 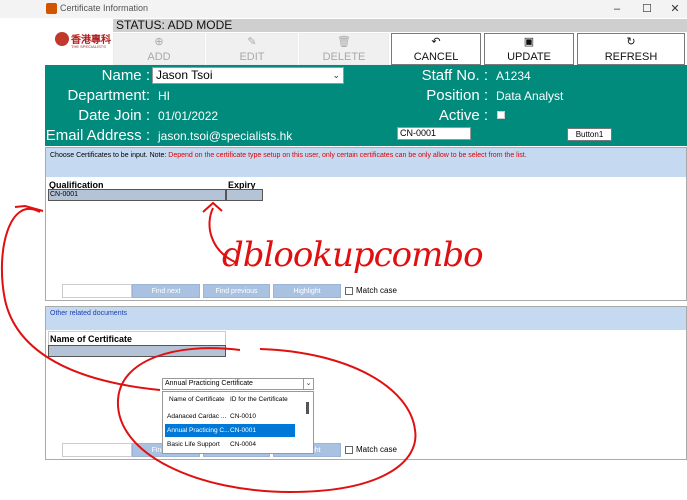 I want to click on annotation-text: dblookupcombo, so click(x=353, y=255).